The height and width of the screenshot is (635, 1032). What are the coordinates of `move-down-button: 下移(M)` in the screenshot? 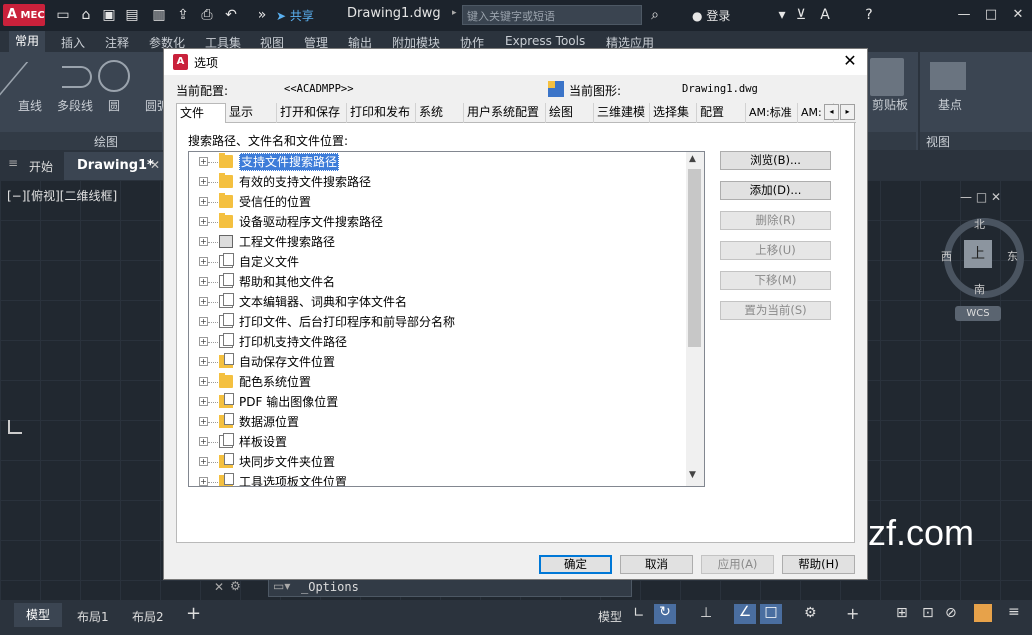 It's located at (775, 280).